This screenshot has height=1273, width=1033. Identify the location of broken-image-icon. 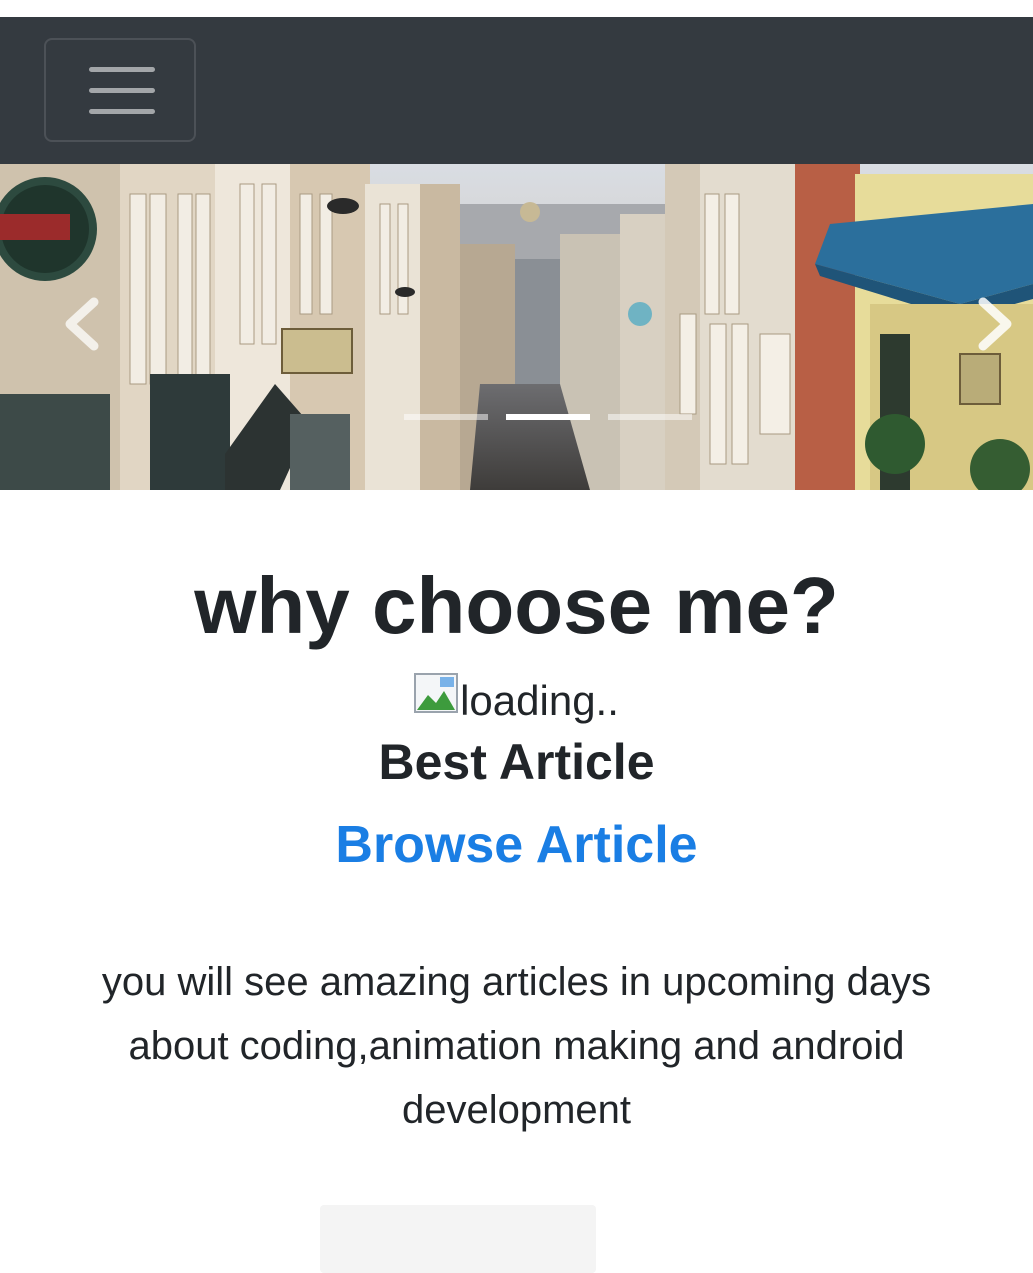
(436, 693).